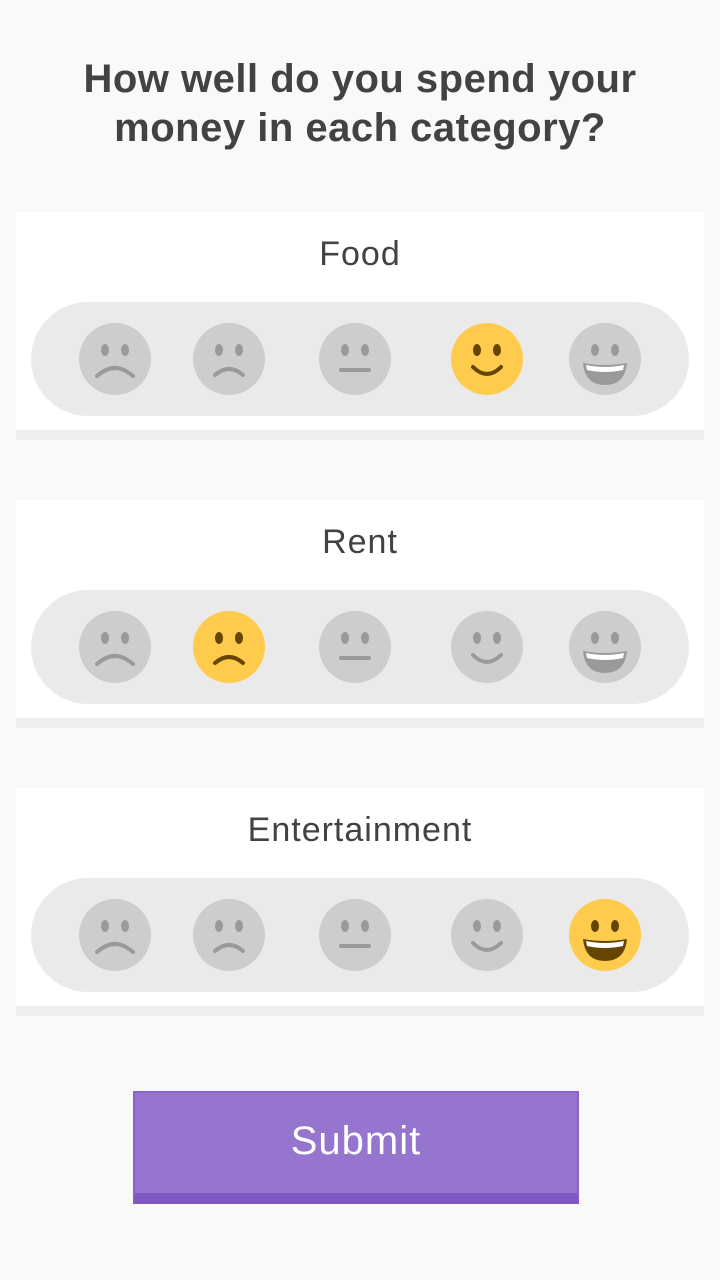  Describe the element at coordinates (356, 1147) in the screenshot. I see `submit-button: Submit` at that location.